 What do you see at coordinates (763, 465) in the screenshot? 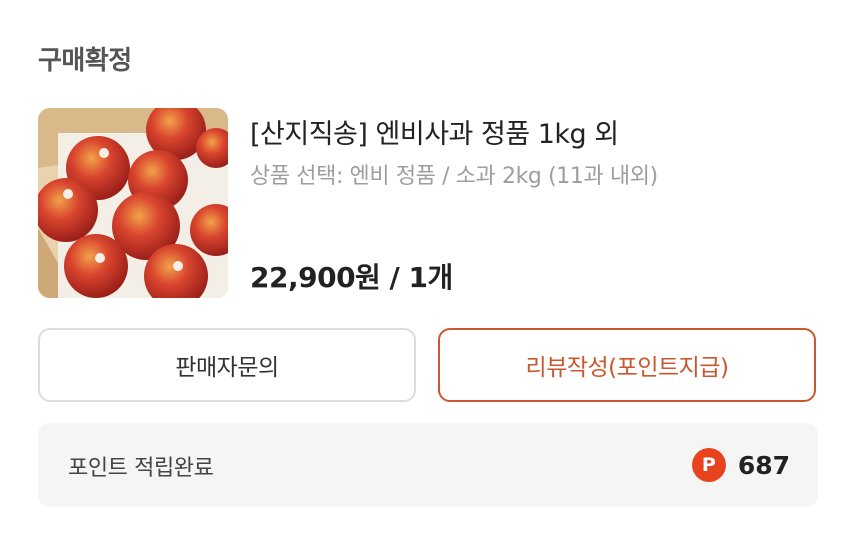
I see `points-value: 687` at bounding box center [763, 465].